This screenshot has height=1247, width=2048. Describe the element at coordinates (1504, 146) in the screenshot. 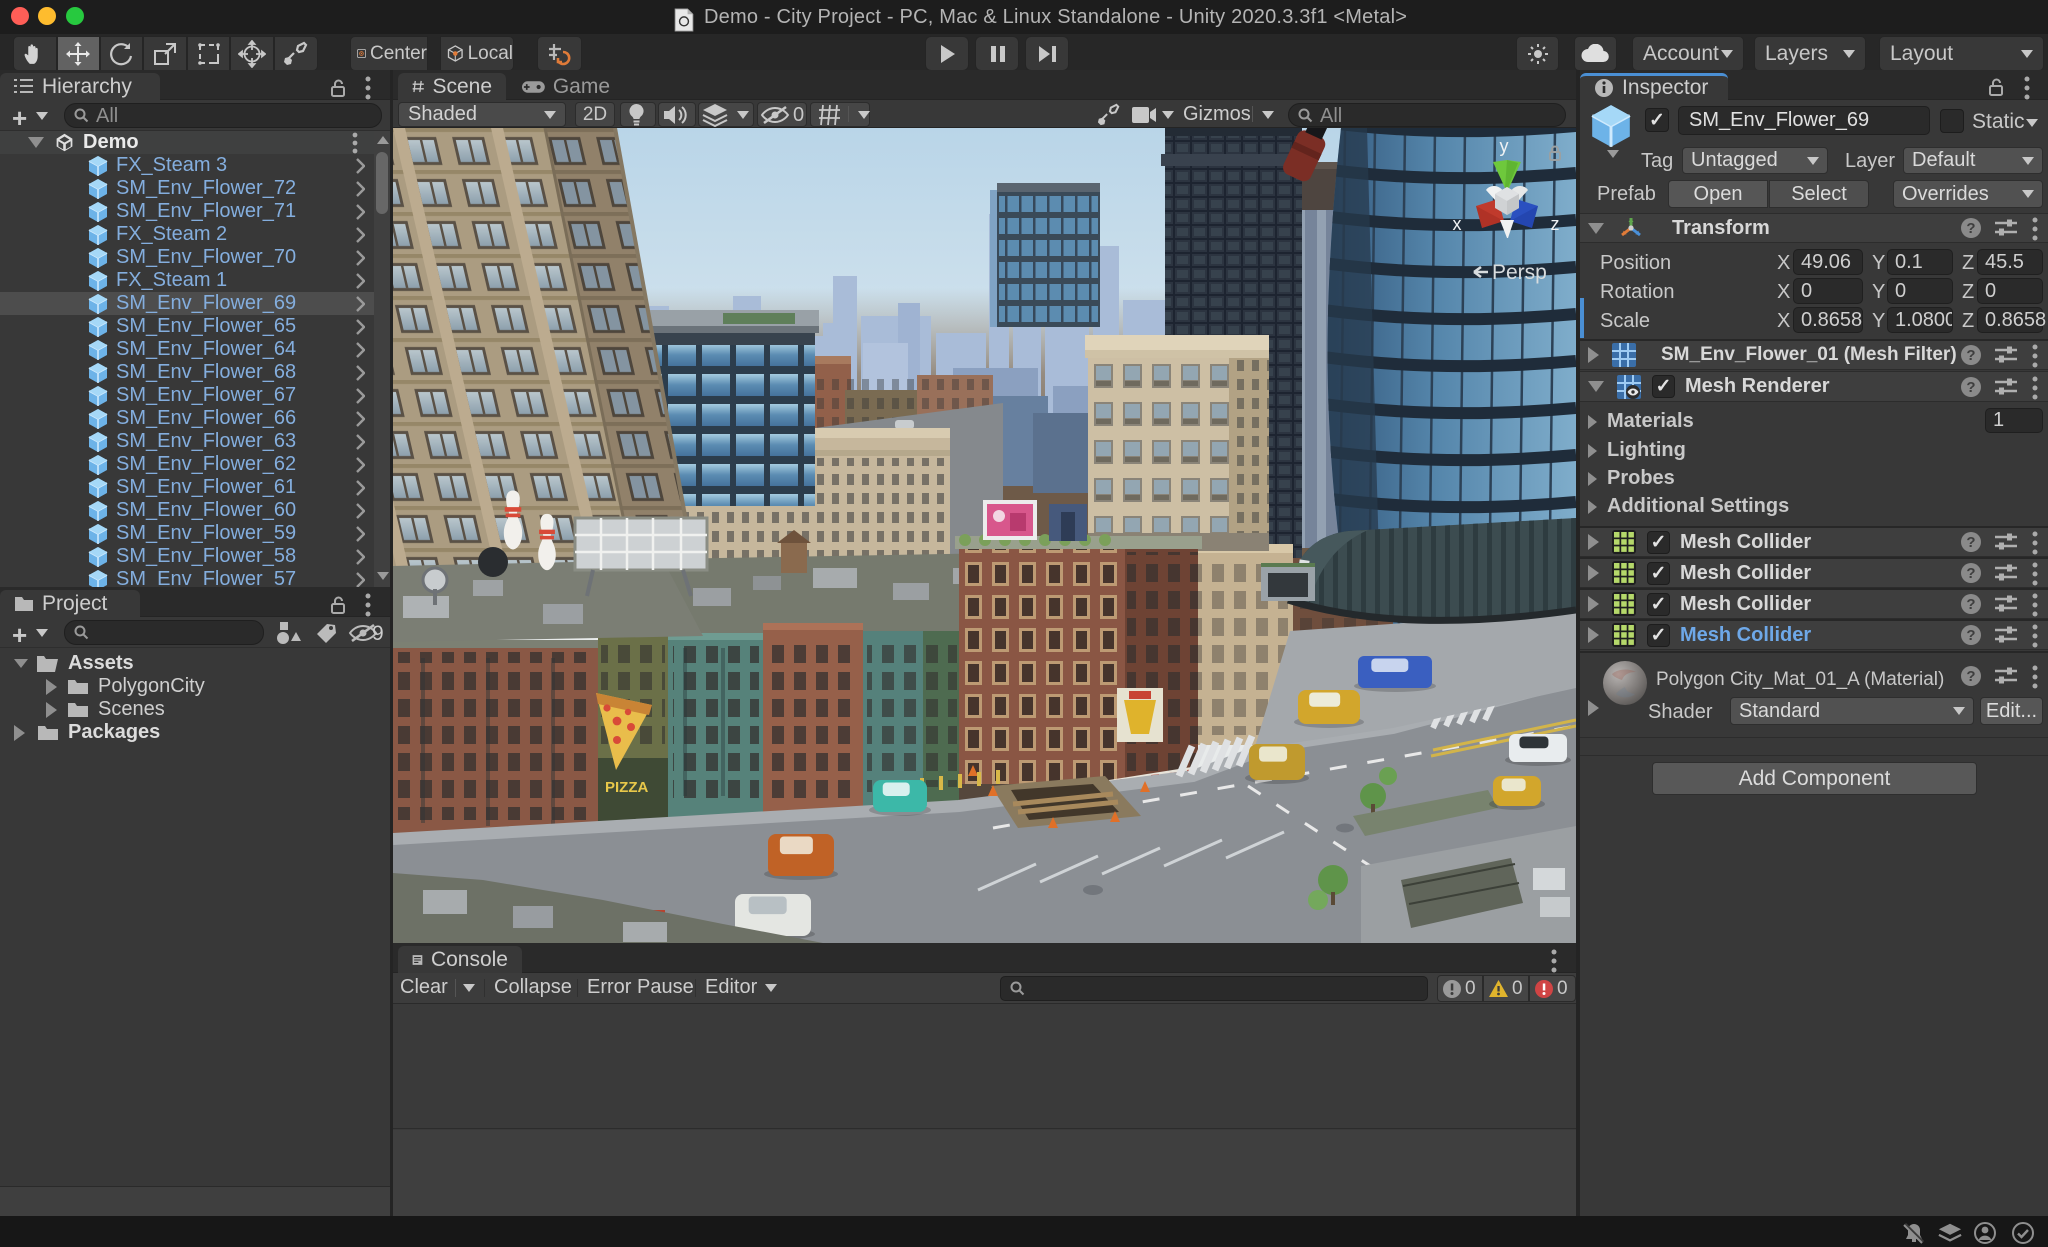

I see `svg-text: y` at that location.